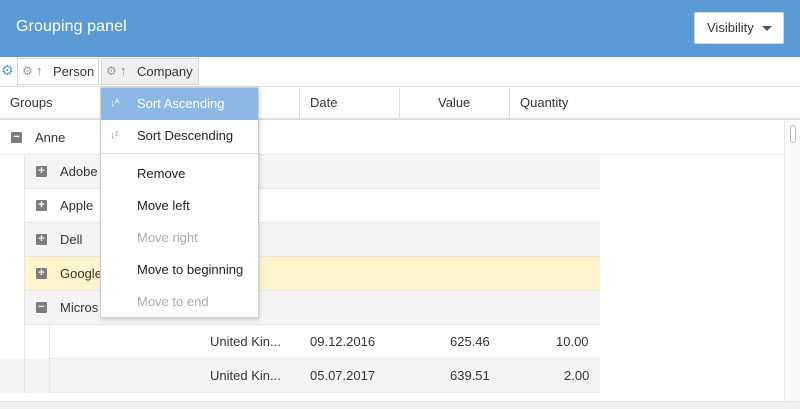 The height and width of the screenshot is (409, 800). What do you see at coordinates (455, 104) in the screenshot?
I see `column-header-value: Value` at bounding box center [455, 104].